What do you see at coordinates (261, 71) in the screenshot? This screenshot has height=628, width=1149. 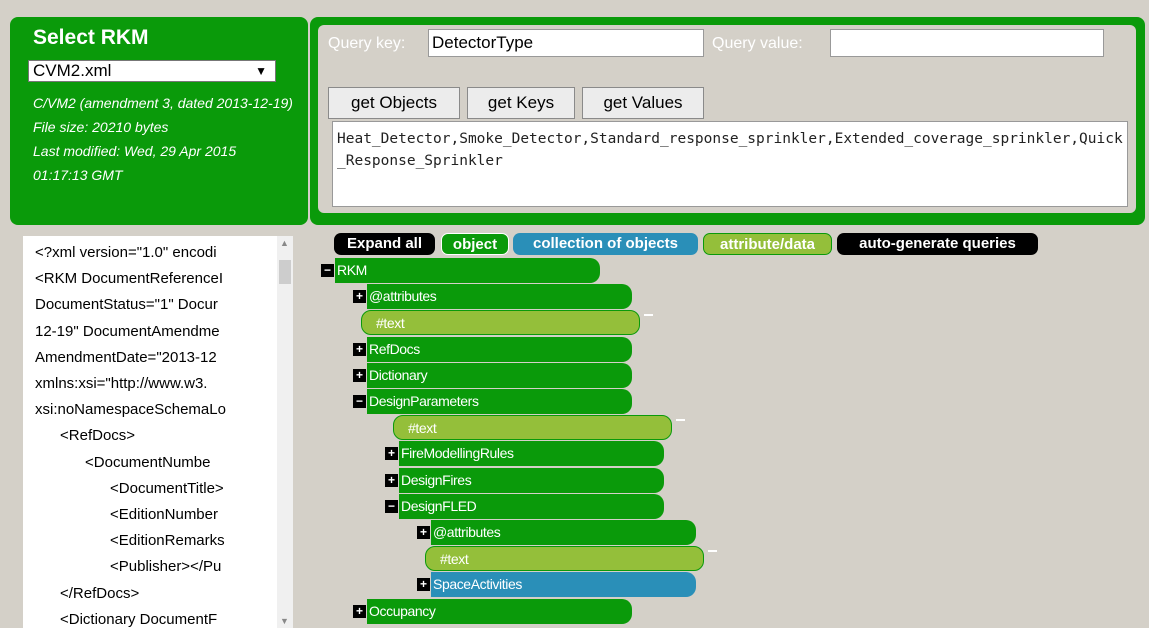 I see `chevron-down-icon: ▼` at bounding box center [261, 71].